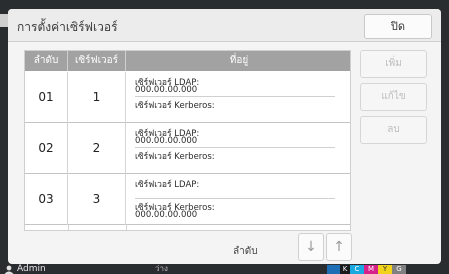  I want to click on ink-k: K, so click(345, 269).